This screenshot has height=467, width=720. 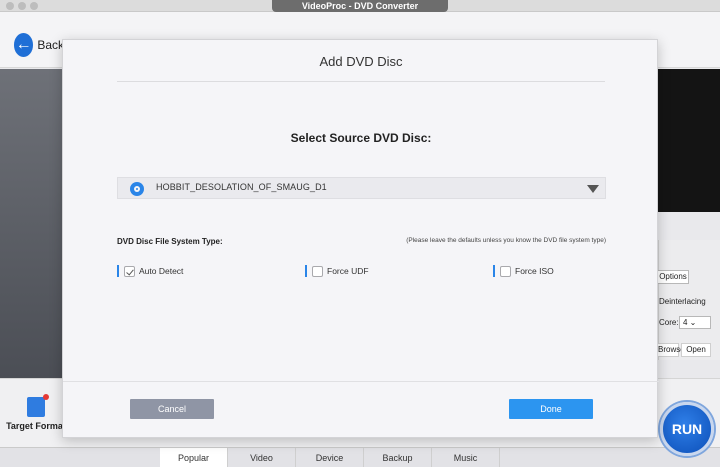 What do you see at coordinates (361, 81) in the screenshot?
I see `dialog-divider` at bounding box center [361, 81].